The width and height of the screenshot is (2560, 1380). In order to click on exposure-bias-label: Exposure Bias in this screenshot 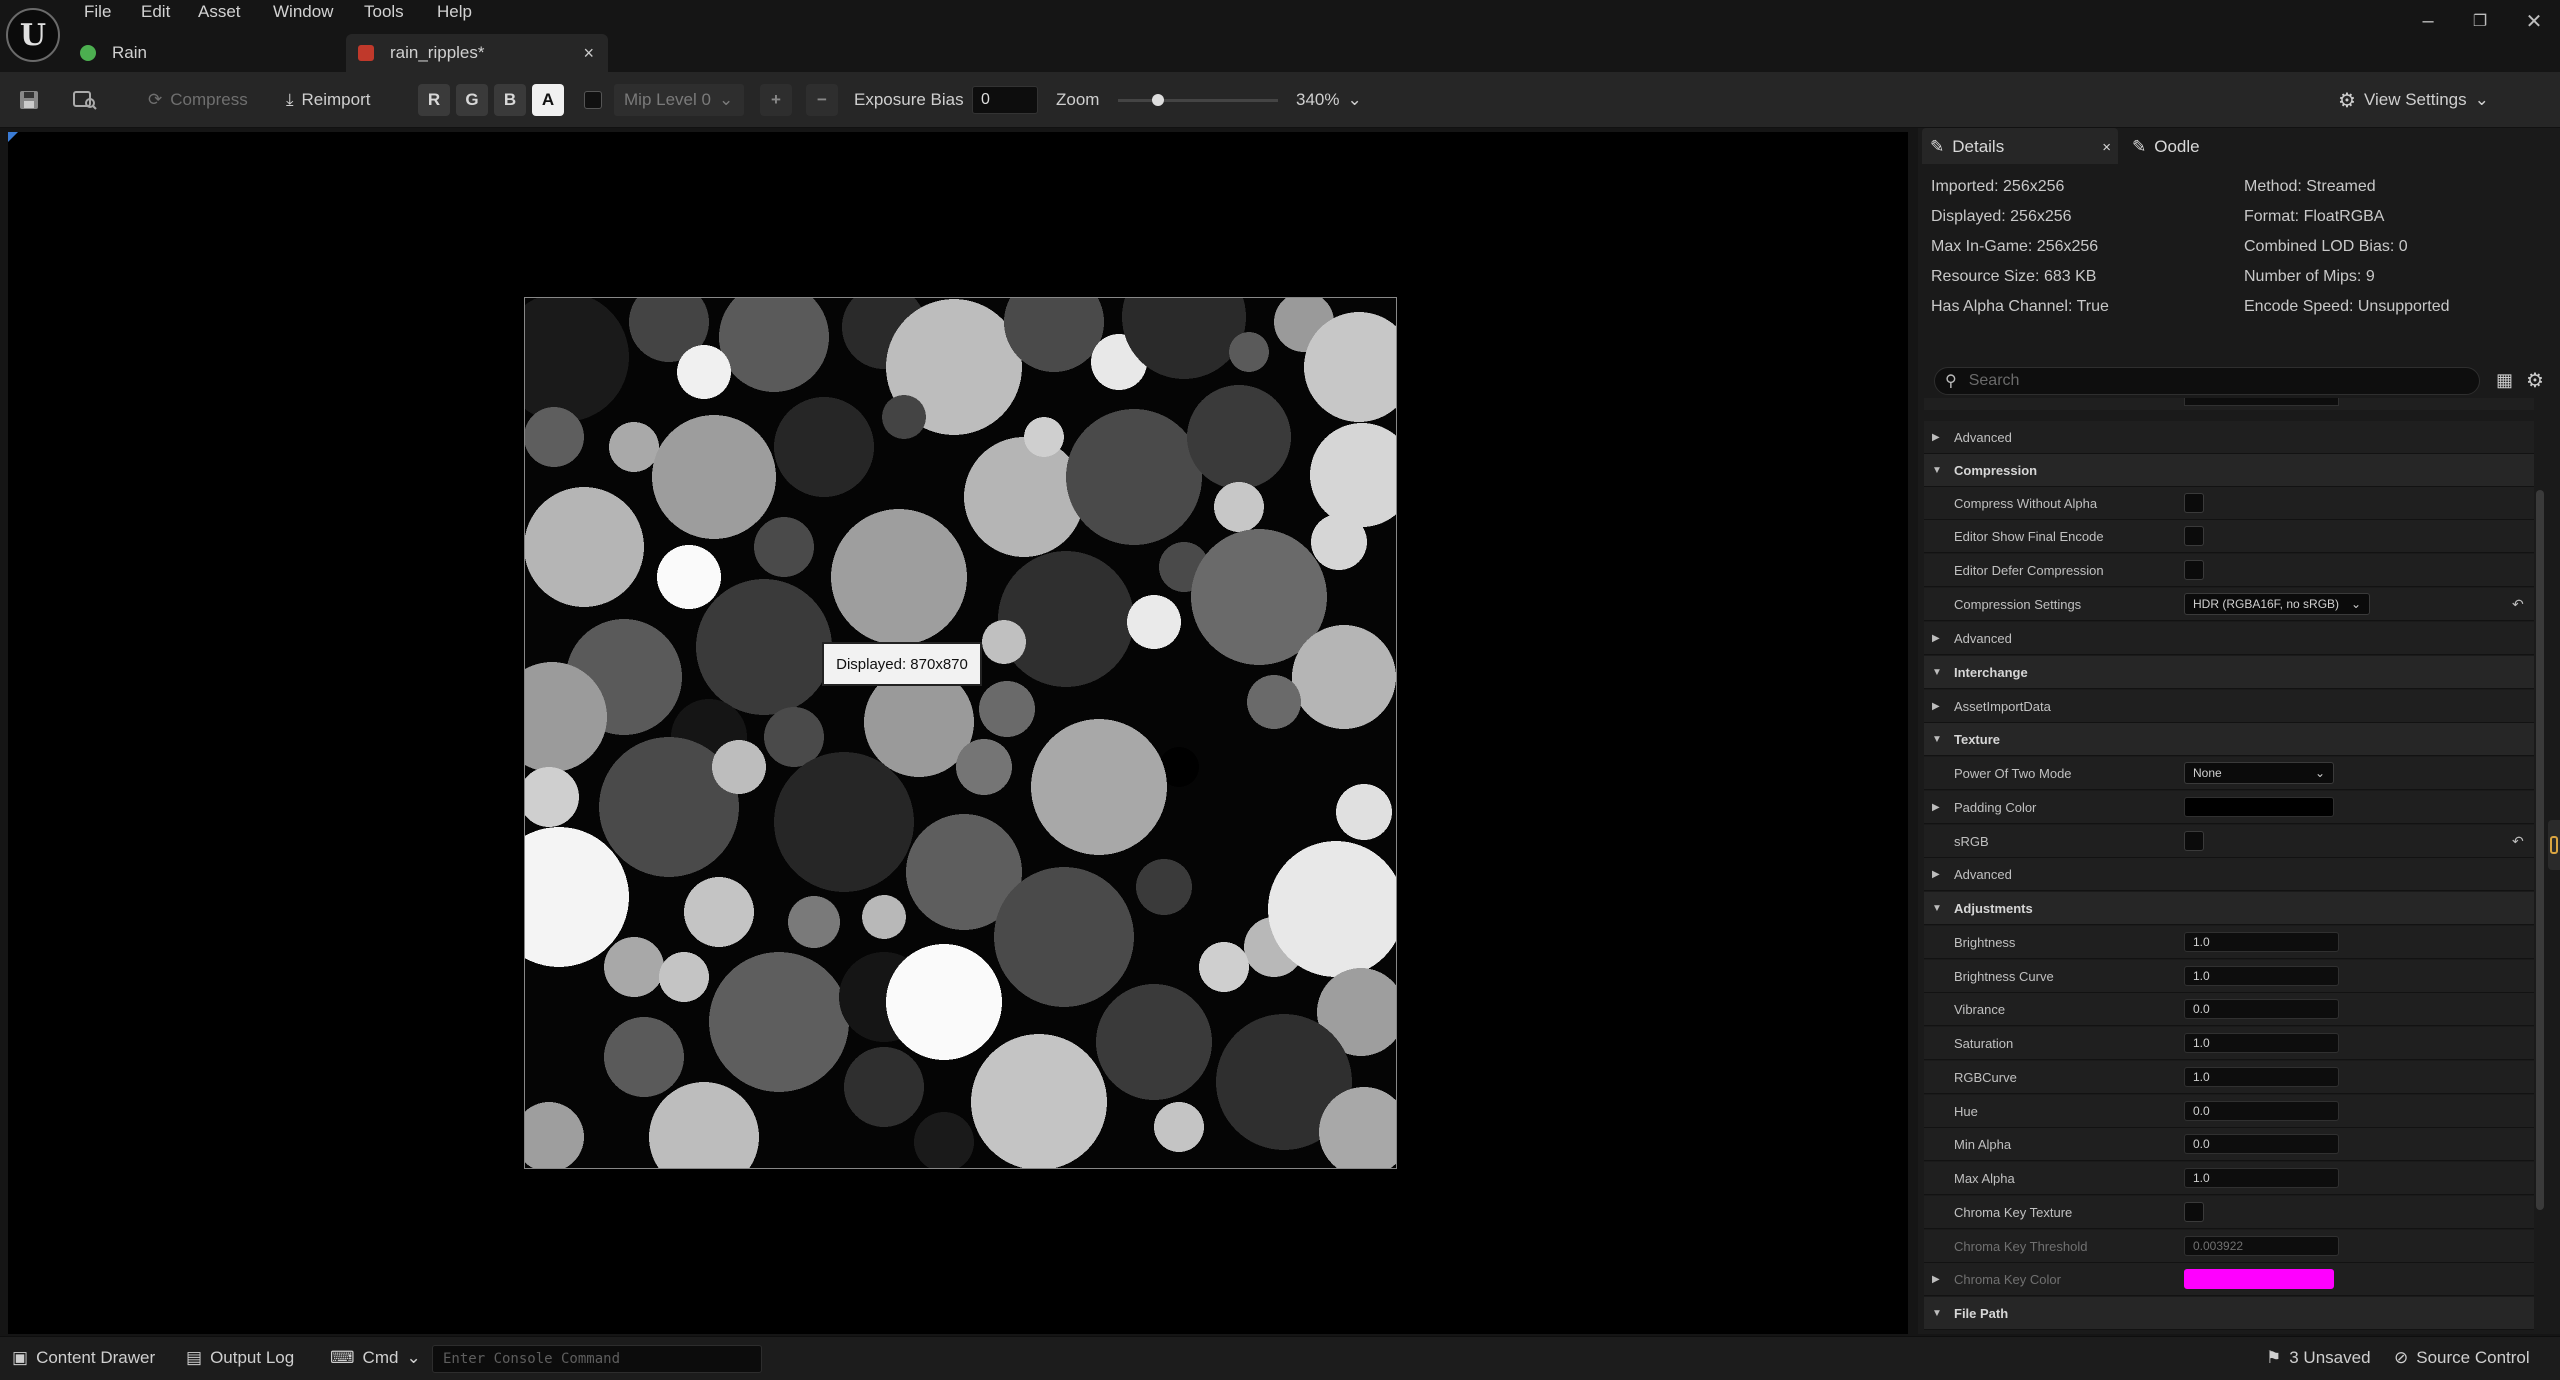, I will do `click(909, 99)`.